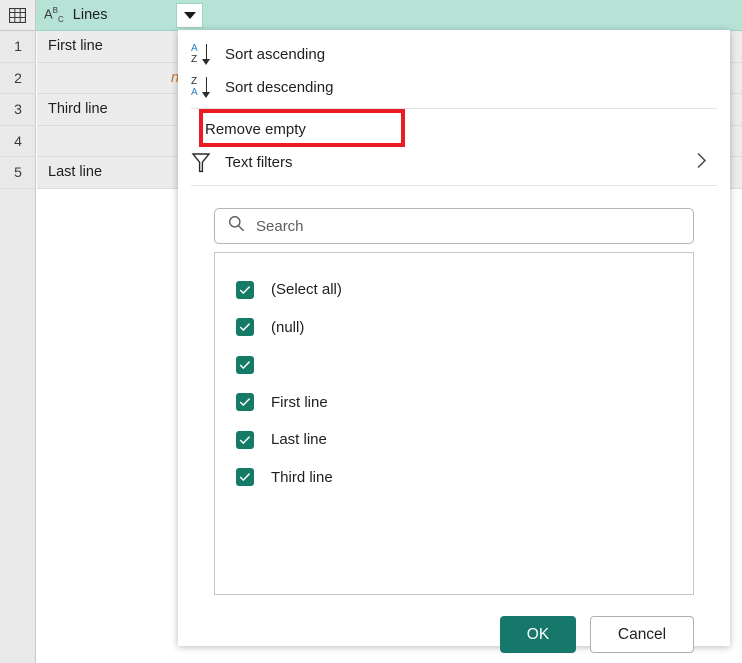 Image resolution: width=742 pixels, height=663 pixels. I want to click on caret-down-icon, so click(189, 15).